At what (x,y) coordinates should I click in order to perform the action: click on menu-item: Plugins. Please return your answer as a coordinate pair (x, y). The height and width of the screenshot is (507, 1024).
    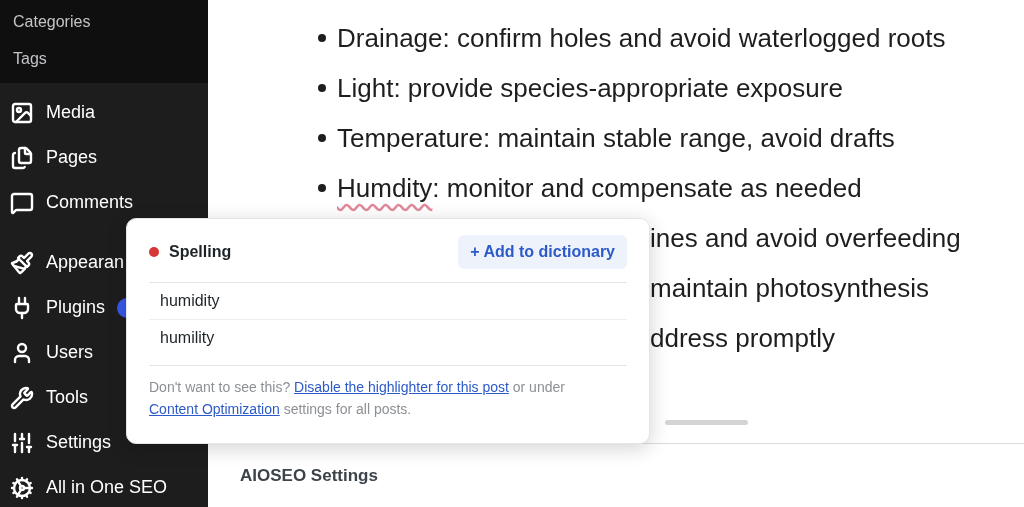
    Looking at the image, I should click on (76, 307).